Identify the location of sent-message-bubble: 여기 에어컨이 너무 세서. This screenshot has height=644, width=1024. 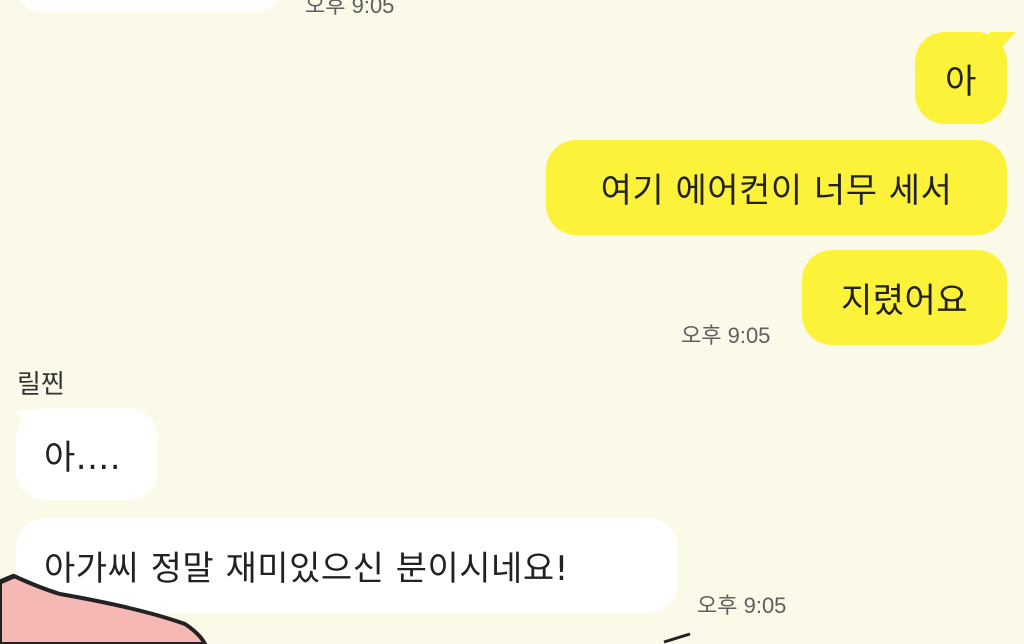
(776, 187).